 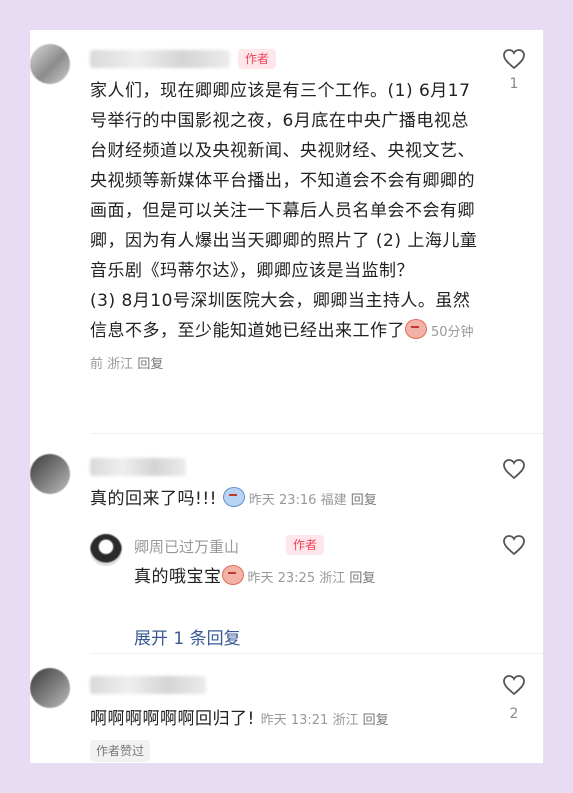 I want to click on comment-text: 真的回来了吗!!! 昨天 23:16 福建 回复, so click(x=285, y=500).